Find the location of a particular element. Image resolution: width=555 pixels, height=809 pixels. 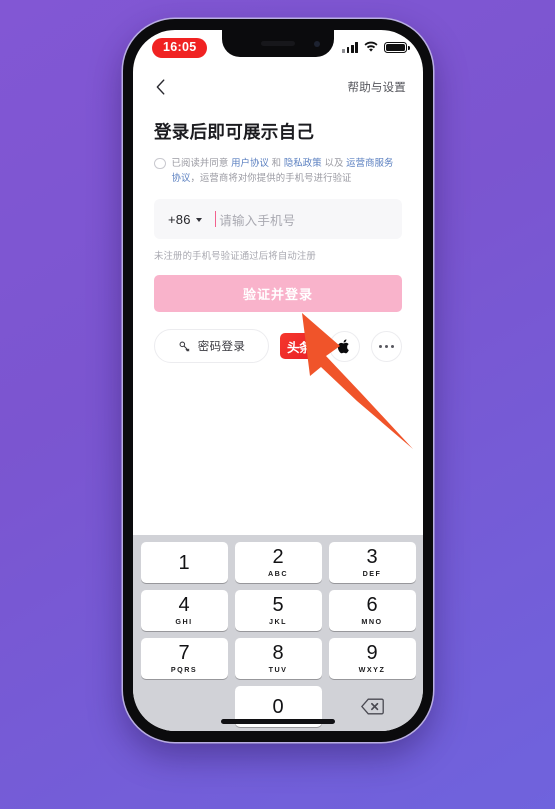

key-backspace is located at coordinates (372, 706).